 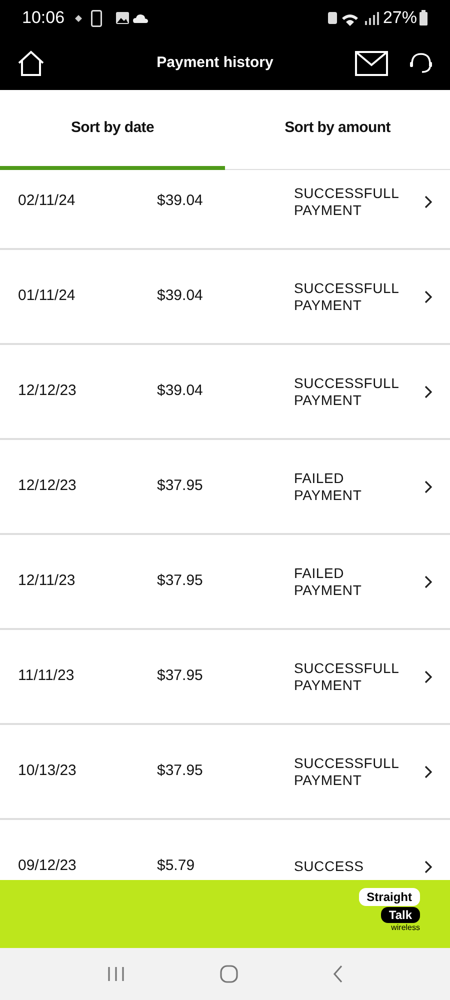 What do you see at coordinates (47, 581) in the screenshot?
I see `payment-date: 12/11/23` at bounding box center [47, 581].